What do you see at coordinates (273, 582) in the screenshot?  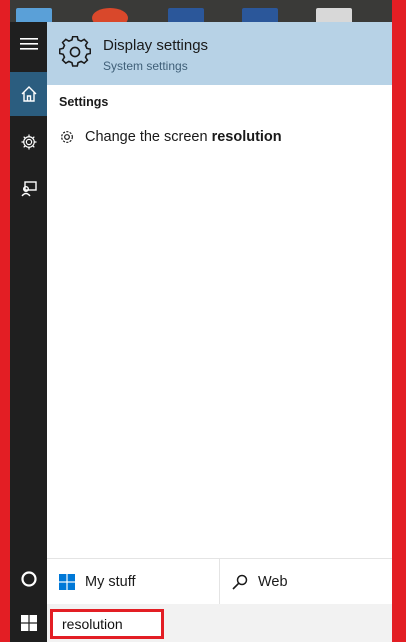 I see `web-label: Web` at bounding box center [273, 582].